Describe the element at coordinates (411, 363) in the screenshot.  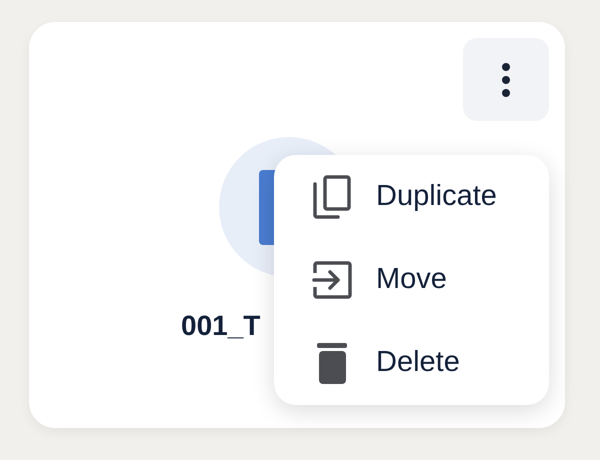
I see `menu-item: Delete` at that location.